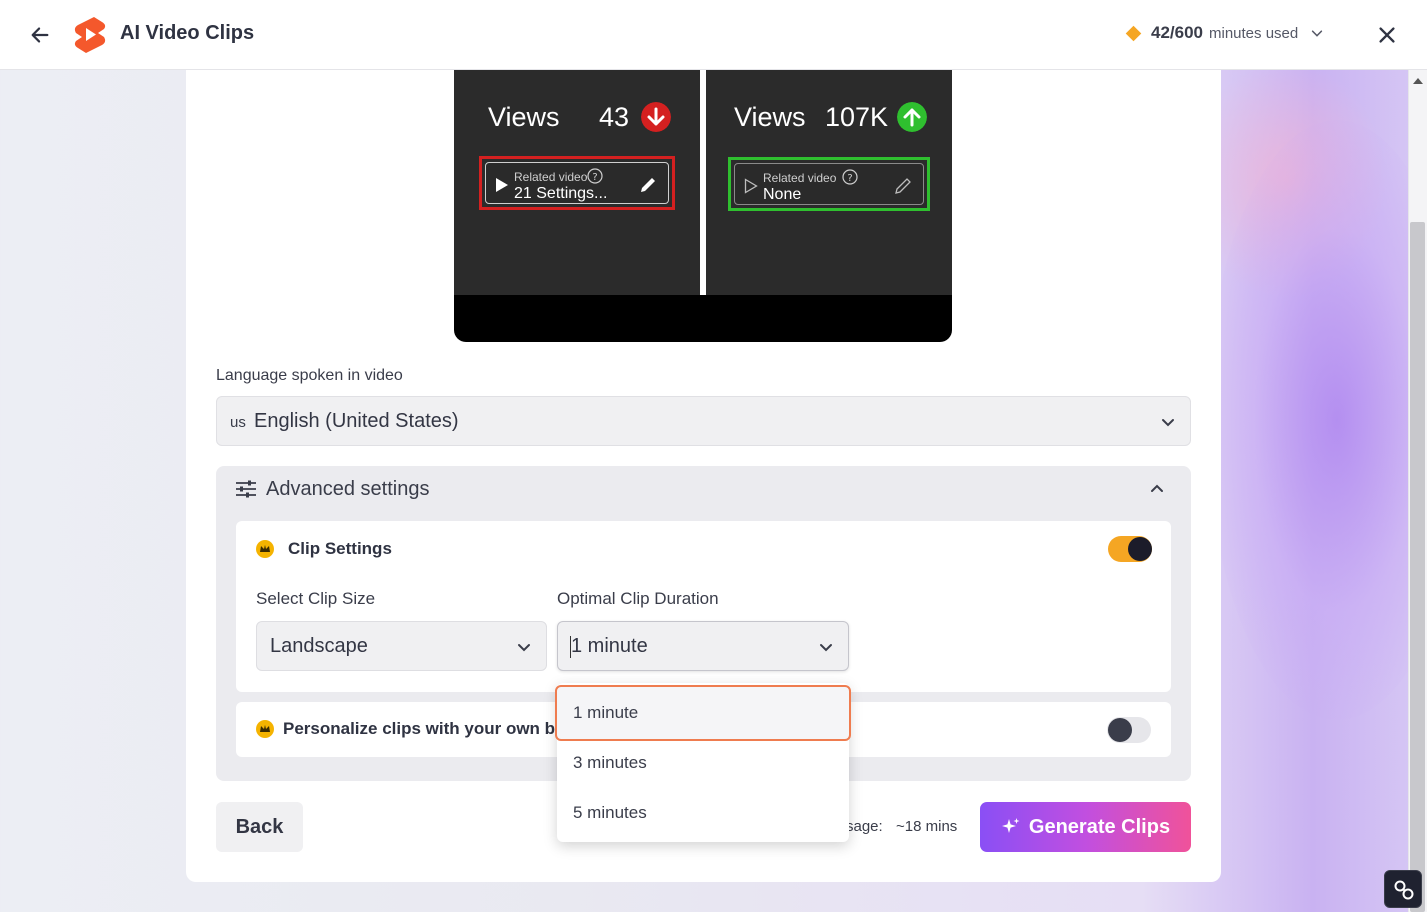  Describe the element at coordinates (703, 713) in the screenshot. I see `duration-option: 1 minute` at that location.